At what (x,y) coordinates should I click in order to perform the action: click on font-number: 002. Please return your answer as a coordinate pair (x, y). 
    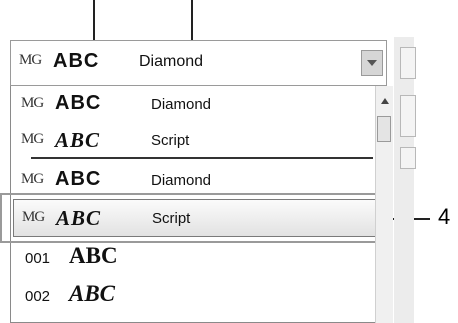
    Looking at the image, I should click on (38, 296).